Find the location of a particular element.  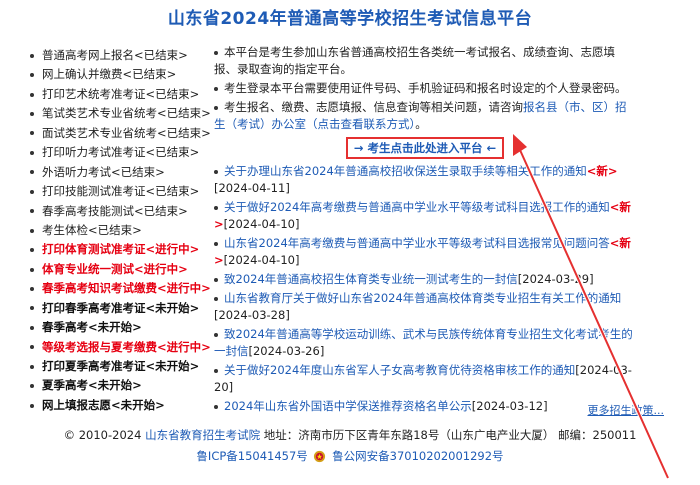

sidebar-item: 打印夏季高考准考证<未开始> is located at coordinates (120, 366).